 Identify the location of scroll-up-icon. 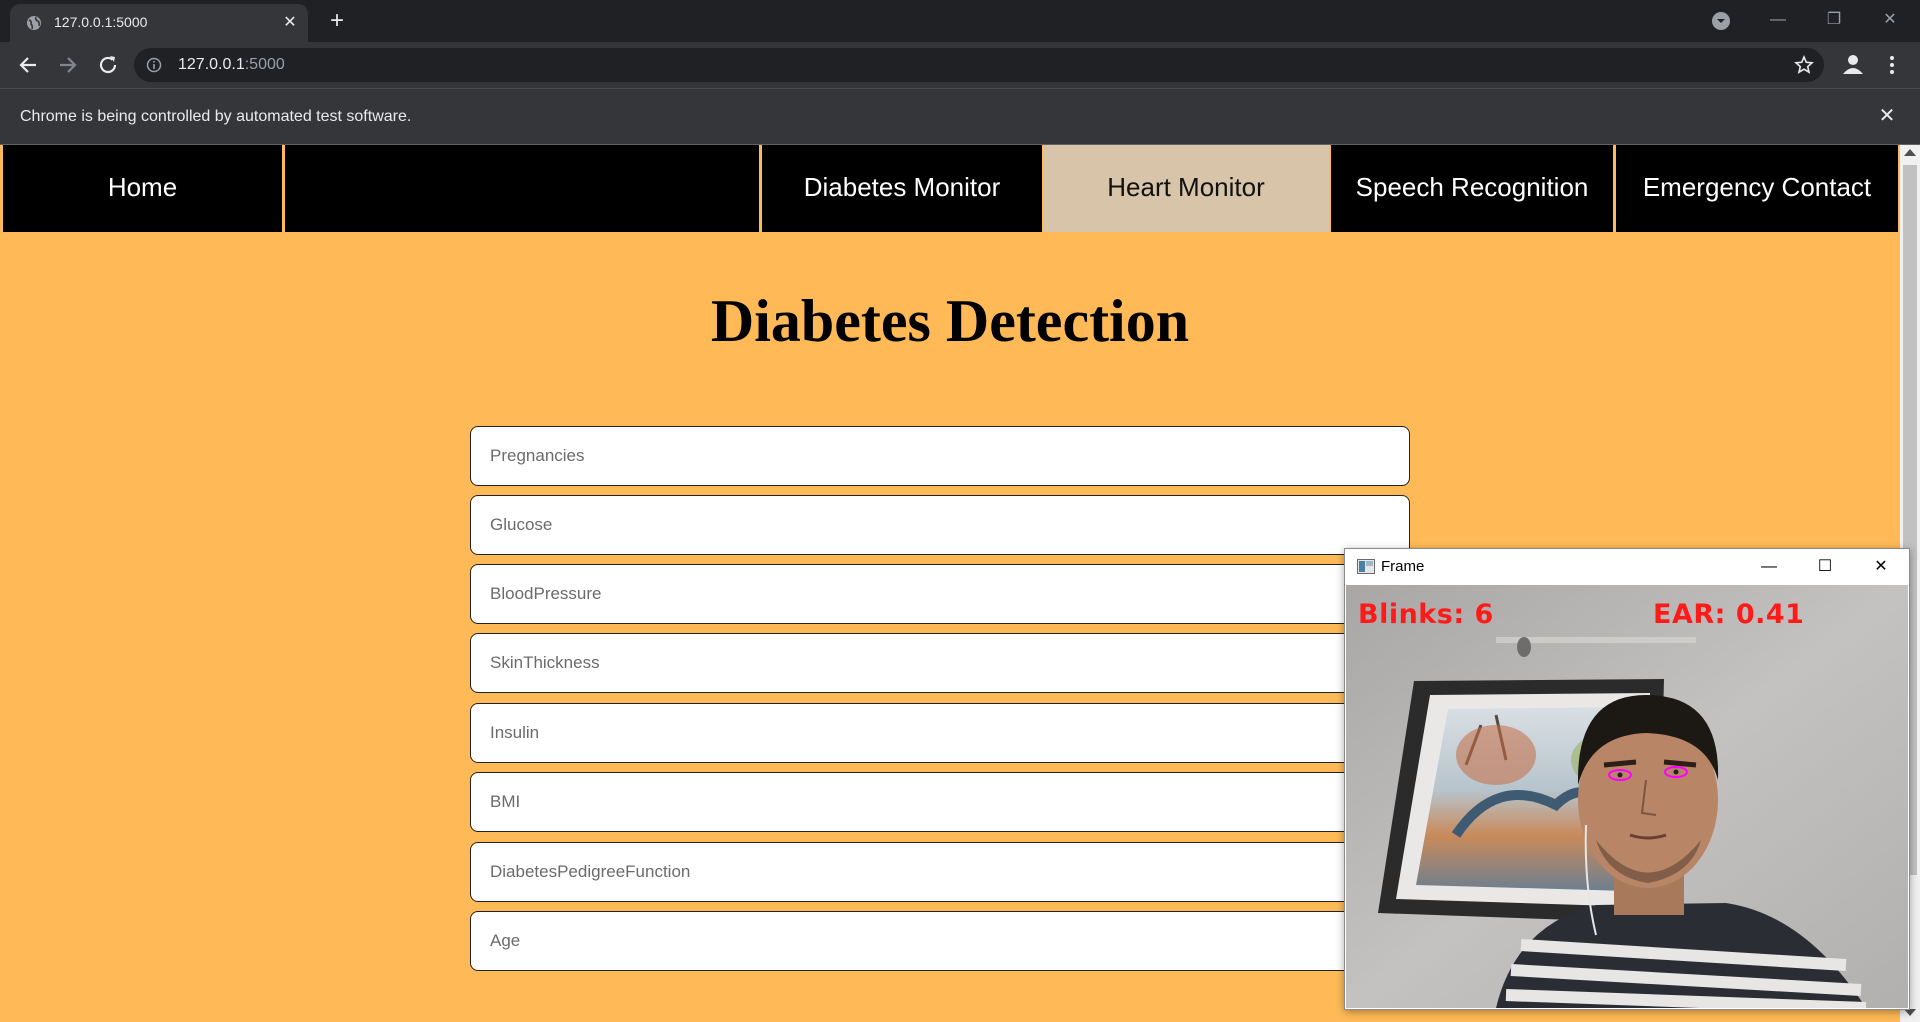
(1910, 152).